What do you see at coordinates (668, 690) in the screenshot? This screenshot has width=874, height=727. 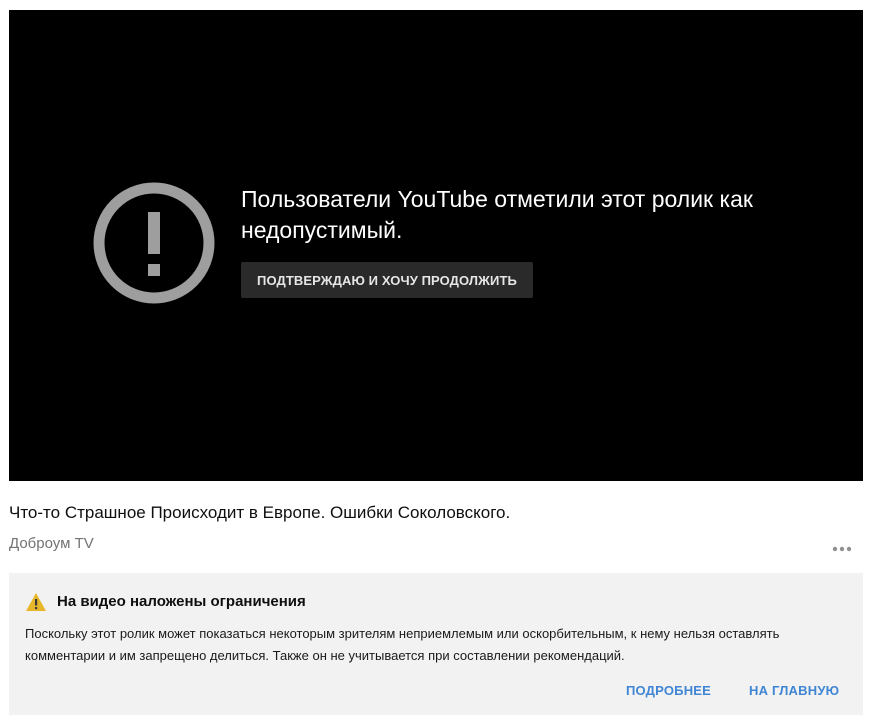 I see `learn-more-link: ПОДРОБНЕЕ` at bounding box center [668, 690].